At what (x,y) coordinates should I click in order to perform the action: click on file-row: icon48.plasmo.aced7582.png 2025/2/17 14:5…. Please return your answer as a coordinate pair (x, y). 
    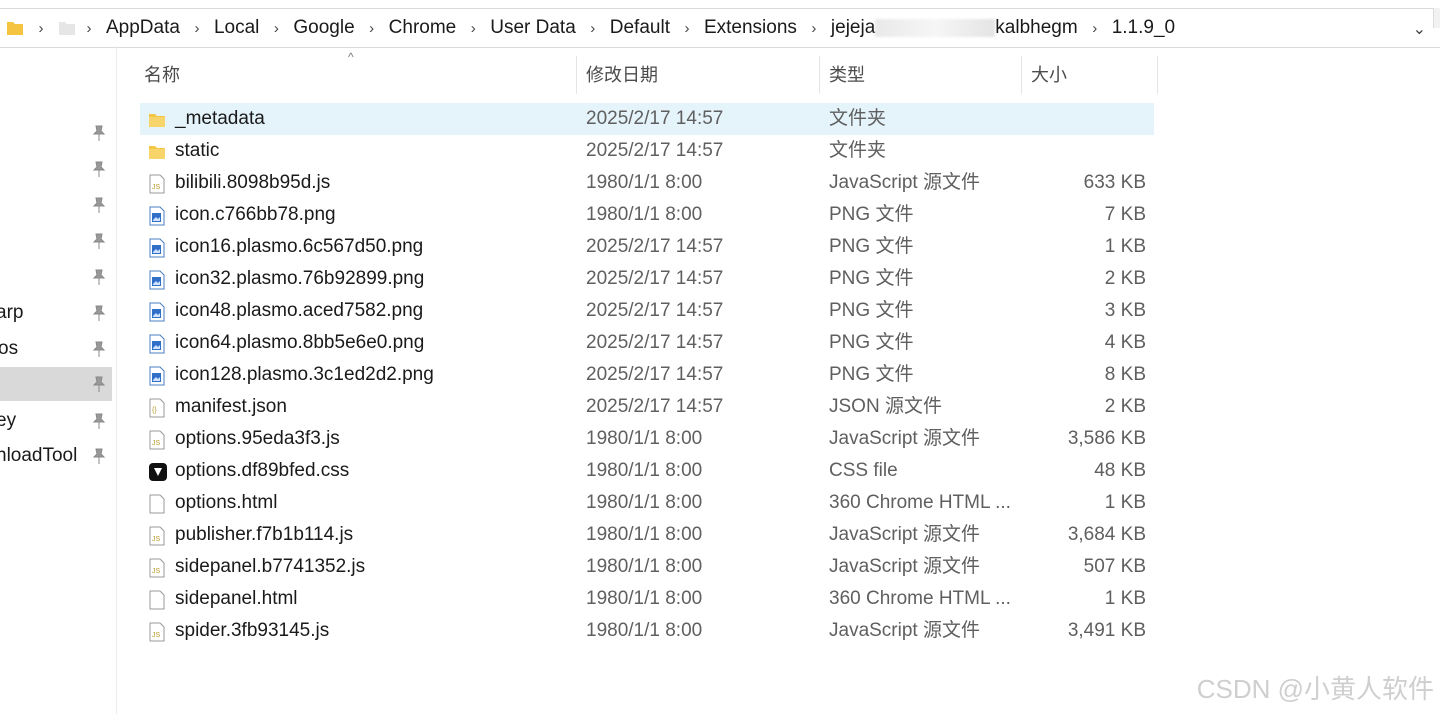
    Looking at the image, I should click on (647, 311).